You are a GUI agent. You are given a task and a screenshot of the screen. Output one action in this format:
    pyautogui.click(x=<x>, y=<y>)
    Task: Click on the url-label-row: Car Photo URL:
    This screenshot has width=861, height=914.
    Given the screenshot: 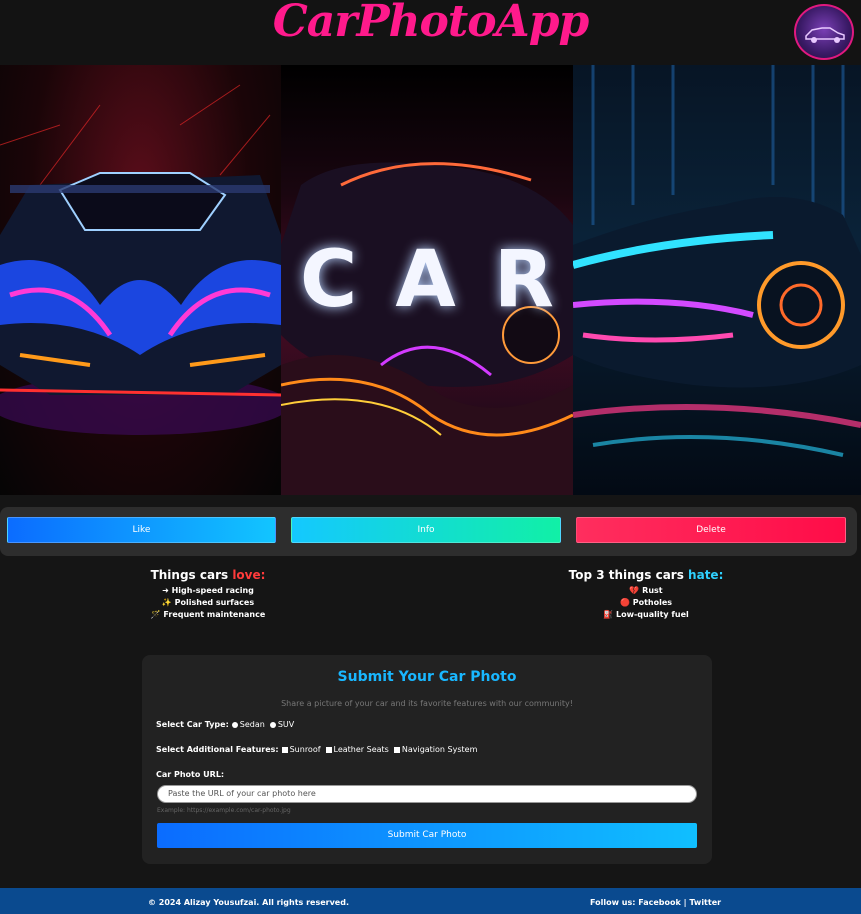 What is the action you would take?
    pyautogui.click(x=190, y=774)
    